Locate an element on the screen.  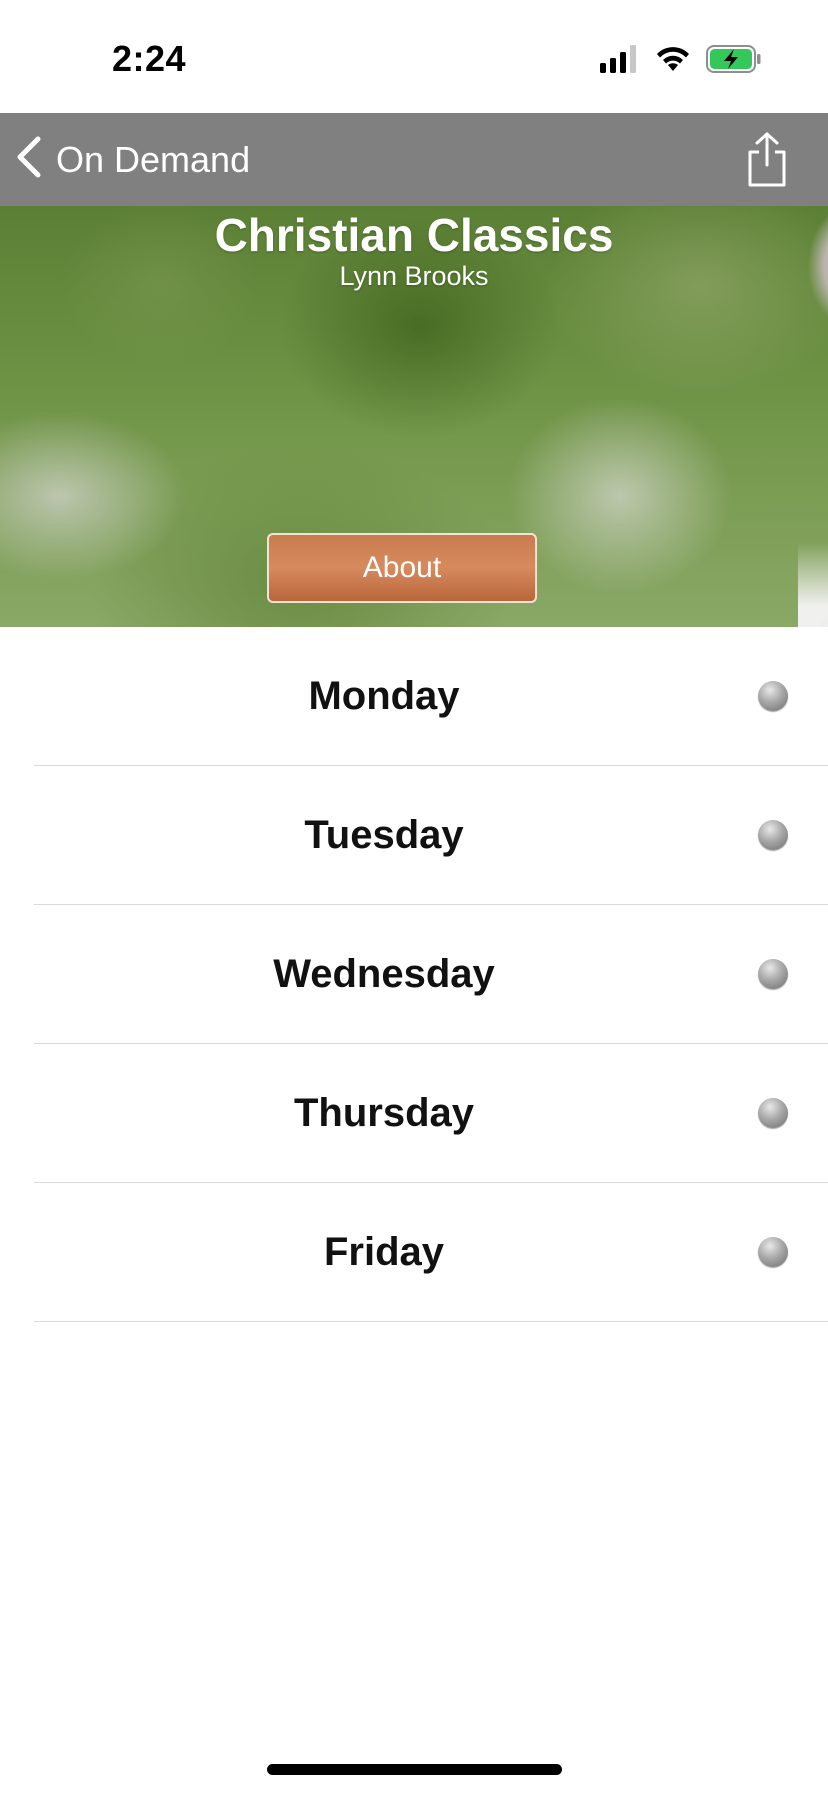
list-item-thursday: Thursday is located at coordinates (414, 1113).